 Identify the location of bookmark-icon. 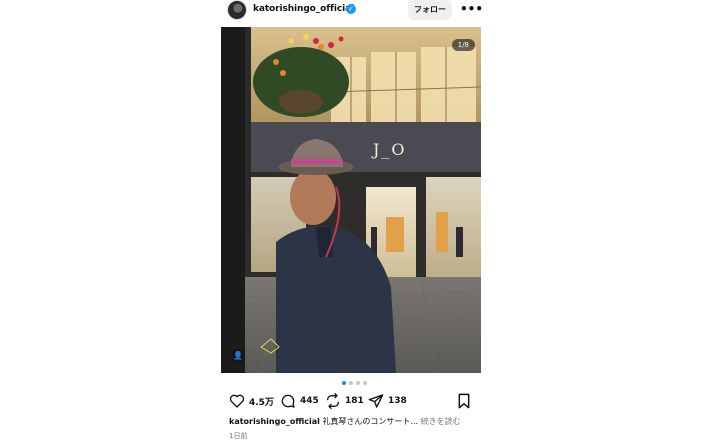
(464, 401).